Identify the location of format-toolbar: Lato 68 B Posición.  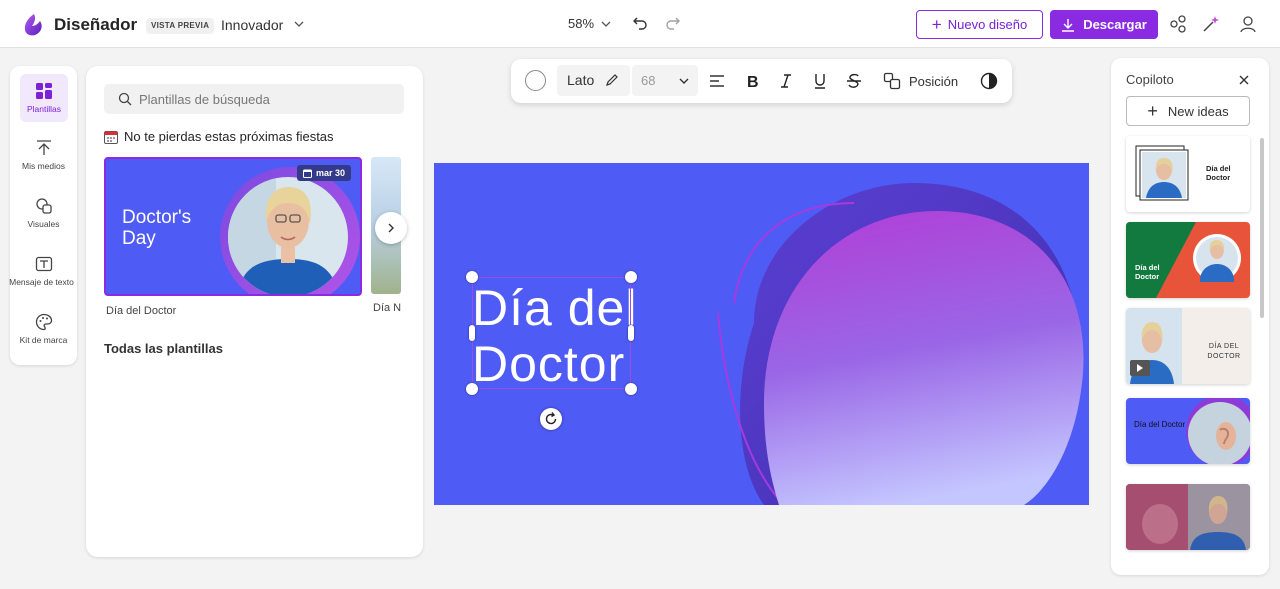
(761, 81).